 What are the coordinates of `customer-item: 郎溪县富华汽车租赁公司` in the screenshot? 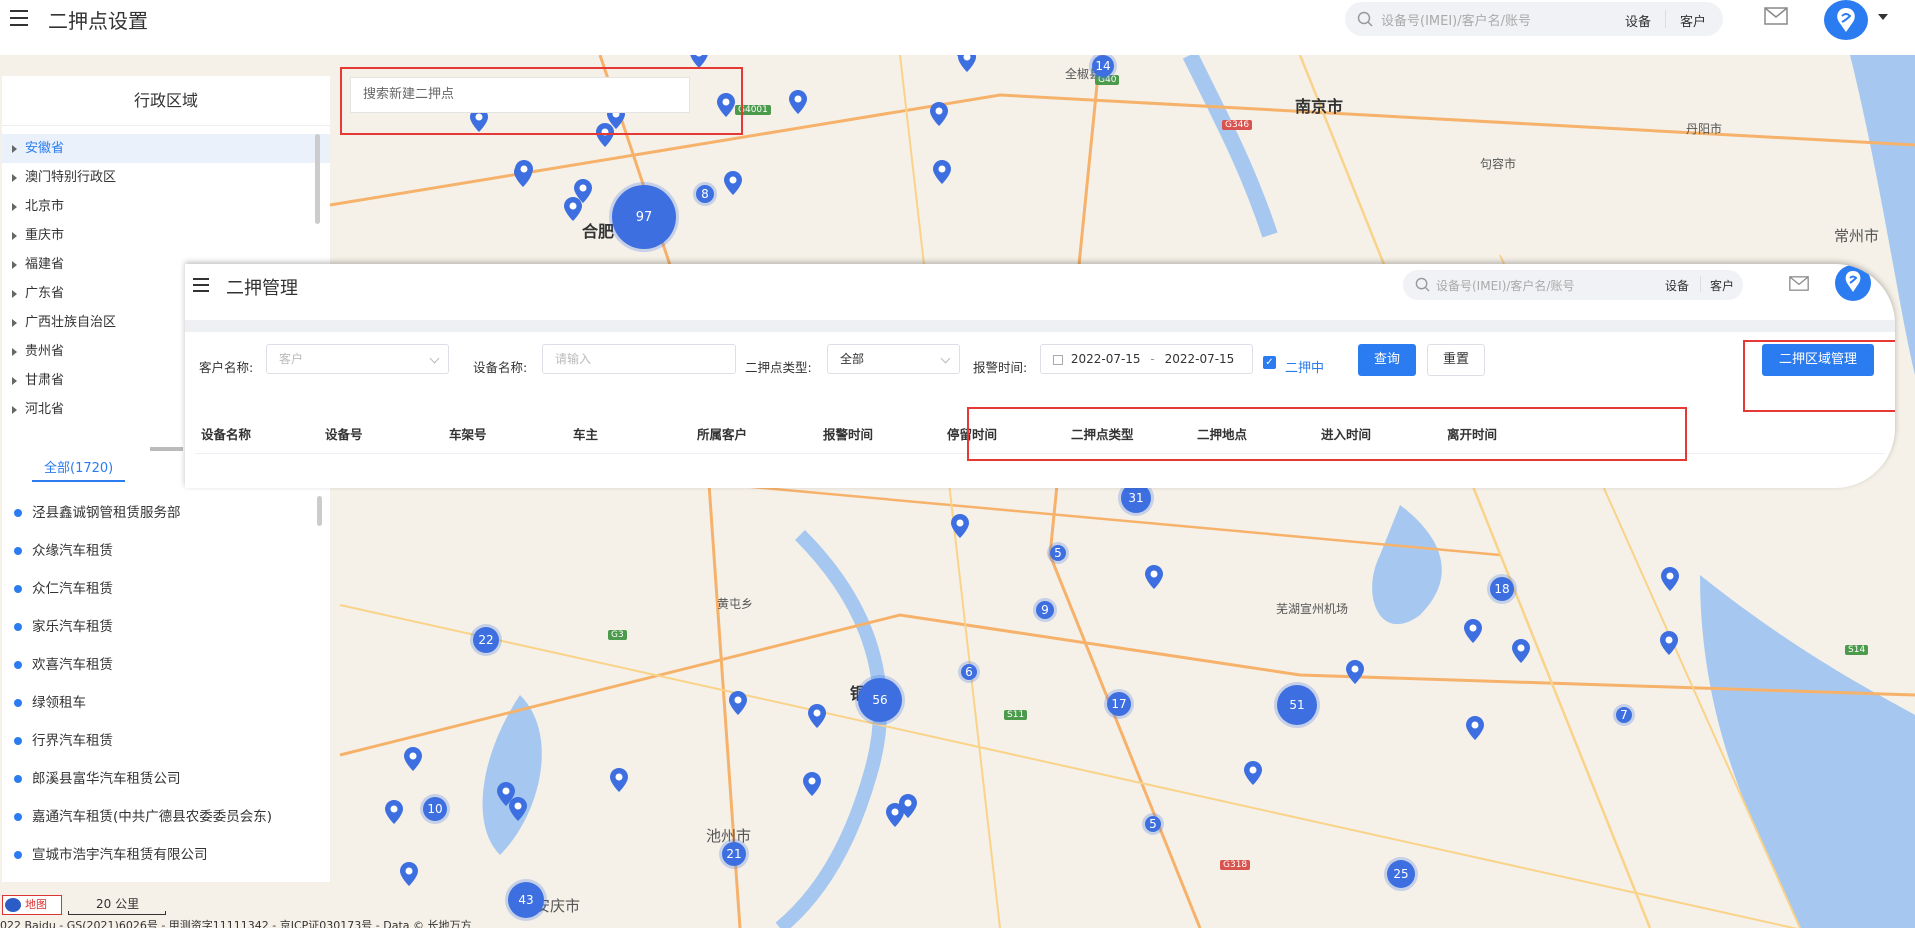 It's located at (137, 779).